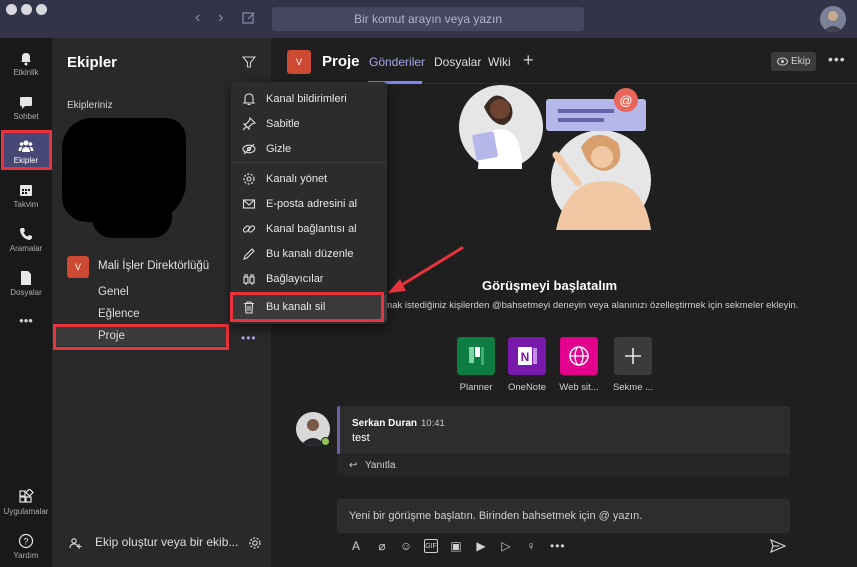 The width and height of the screenshot is (857, 567). What do you see at coordinates (41, 9) in the screenshot?
I see `window-zoom-button` at bounding box center [41, 9].